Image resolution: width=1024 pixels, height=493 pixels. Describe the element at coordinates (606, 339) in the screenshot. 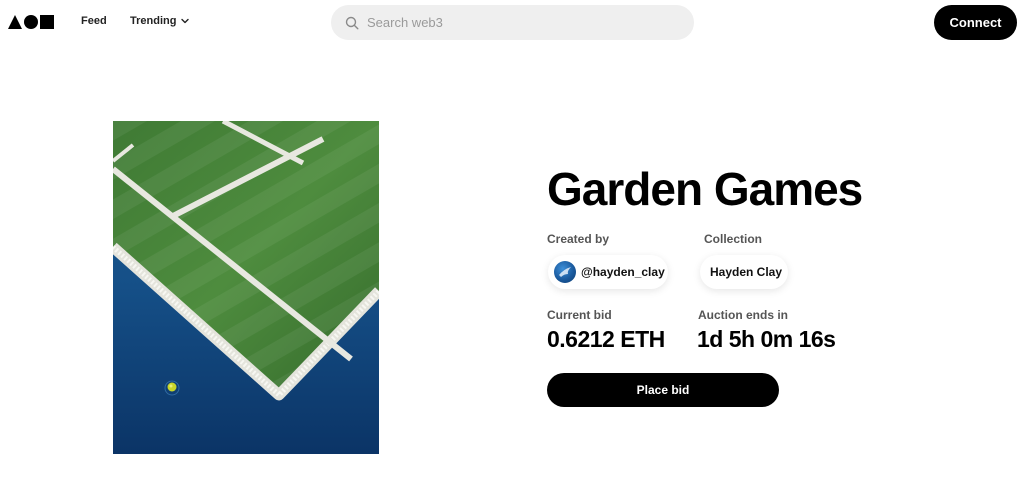

I see `current-bid-value: 0.6212 ETH` at that location.